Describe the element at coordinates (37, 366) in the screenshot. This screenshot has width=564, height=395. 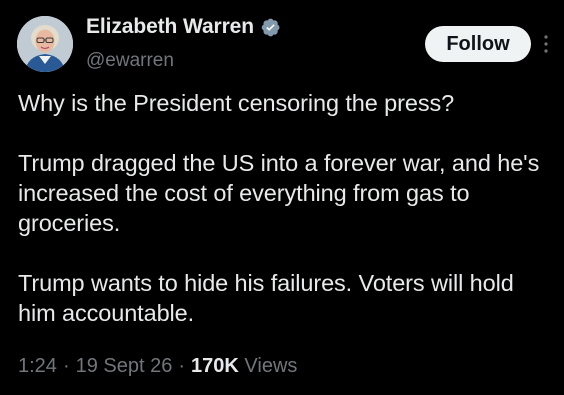
I see `tweet-time: 1:24` at that location.